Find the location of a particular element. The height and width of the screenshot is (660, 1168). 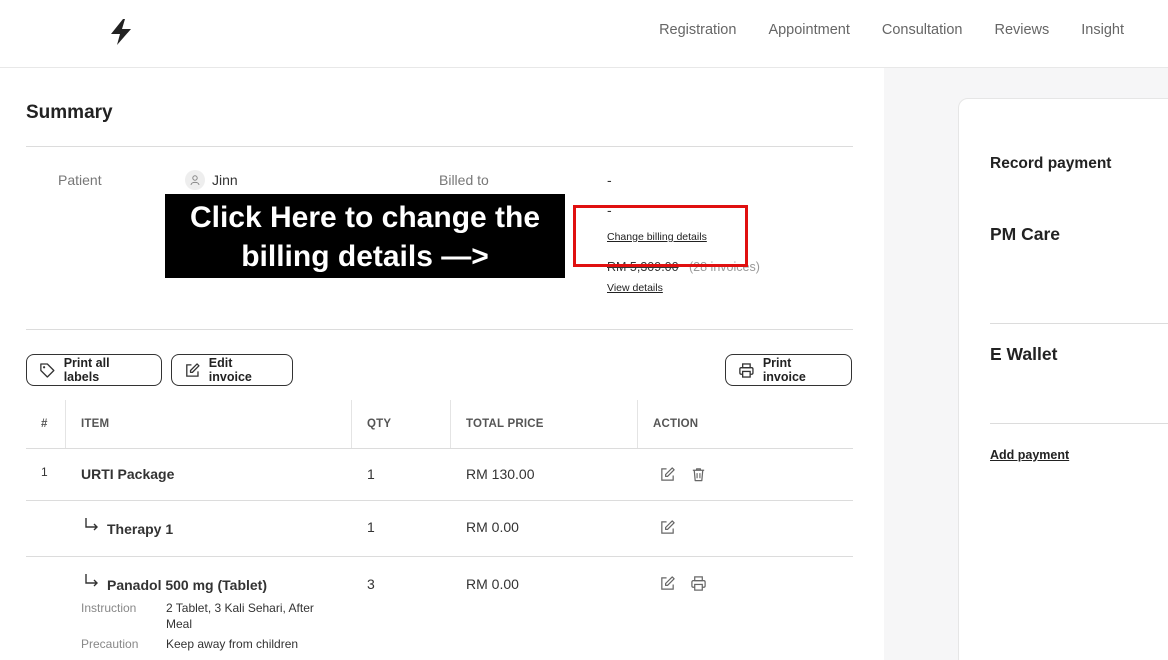

nav-appointment: Appointment is located at coordinates (808, 30).